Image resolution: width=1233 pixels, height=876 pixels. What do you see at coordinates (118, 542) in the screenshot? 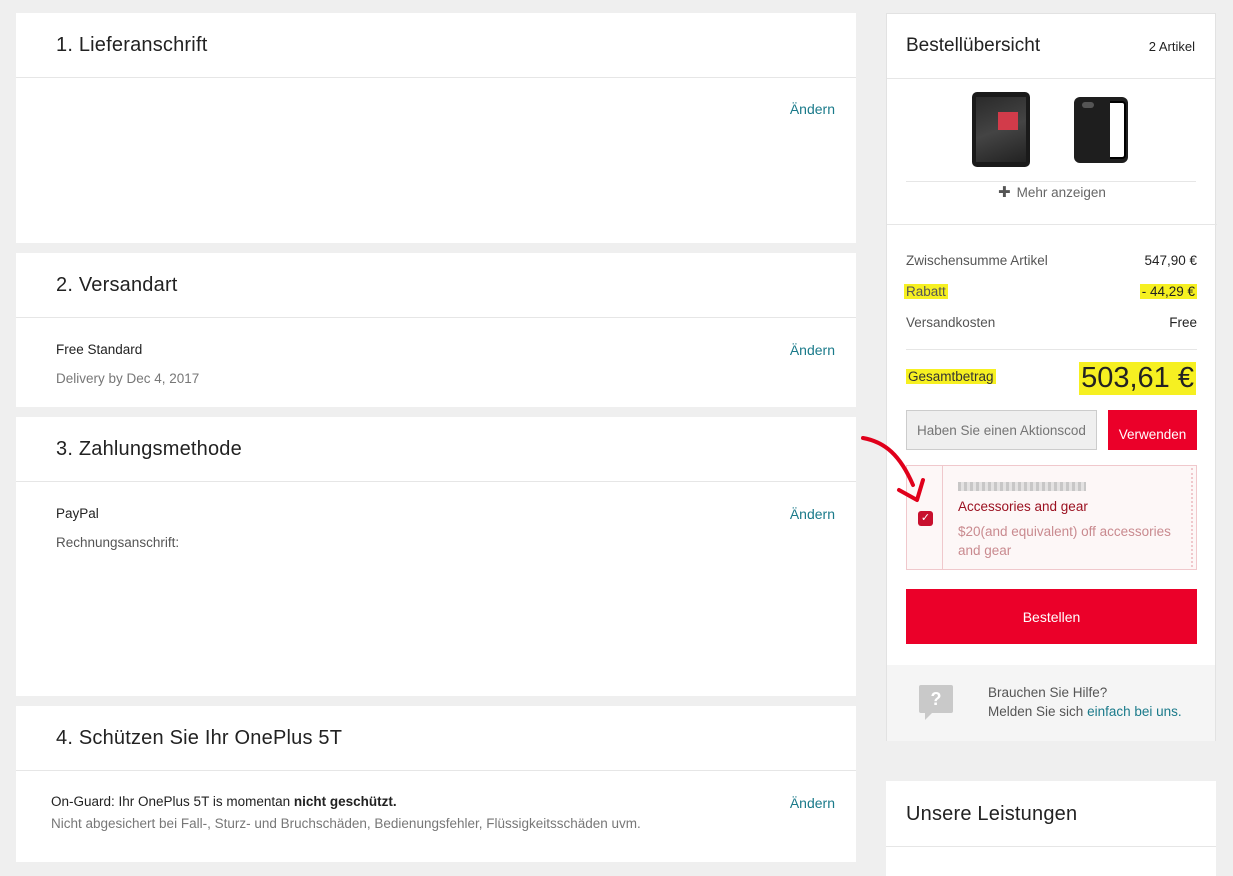
I see `billing-address-label: Rechnungsanschrift:` at bounding box center [118, 542].